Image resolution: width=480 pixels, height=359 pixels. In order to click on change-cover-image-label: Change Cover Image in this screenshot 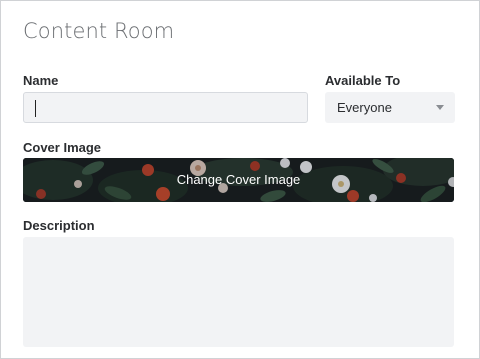, I will do `click(238, 179)`.